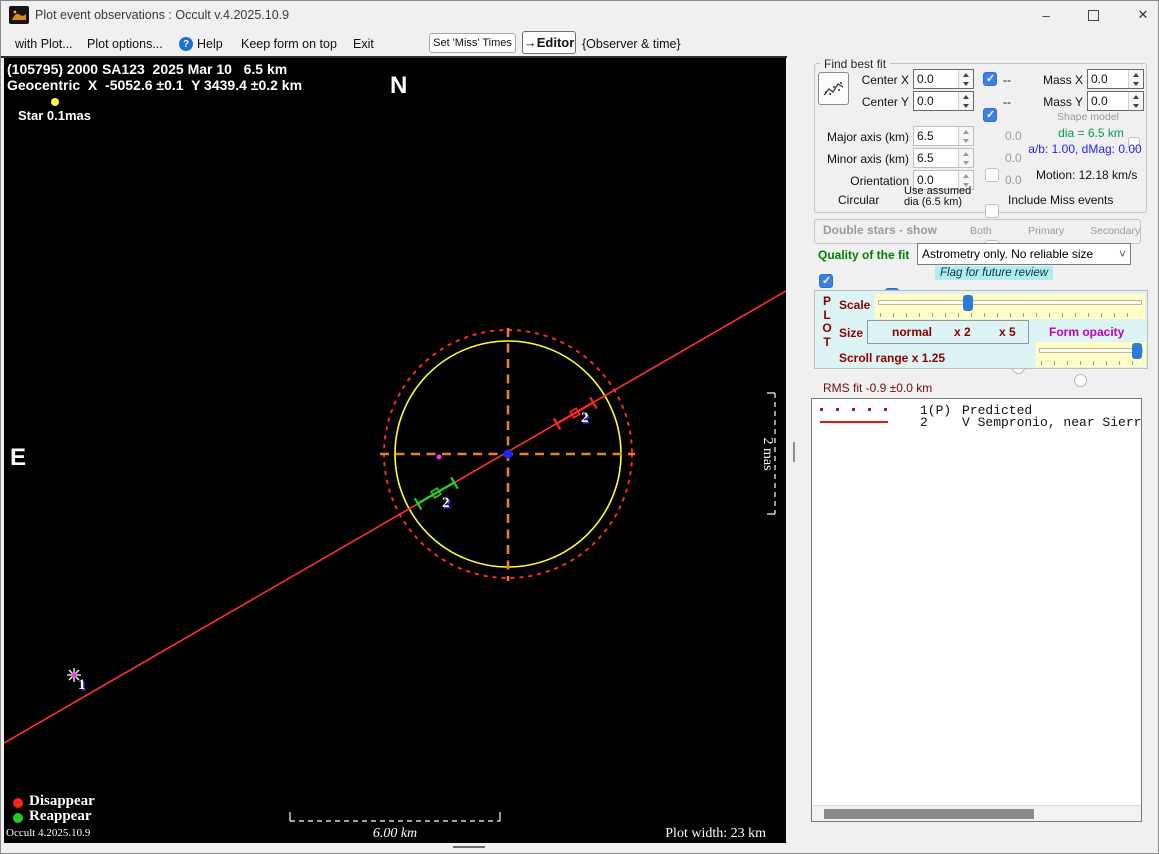  What do you see at coordinates (976, 610) in the screenshot?
I see `chord-listbox: 1(P) Predicted 2 V Sempronio, near Sierr` at bounding box center [976, 610].